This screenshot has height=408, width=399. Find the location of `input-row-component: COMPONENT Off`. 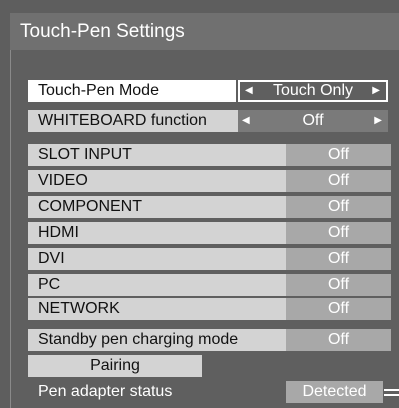

input-row-component: COMPONENT Off is located at coordinates (209, 207).